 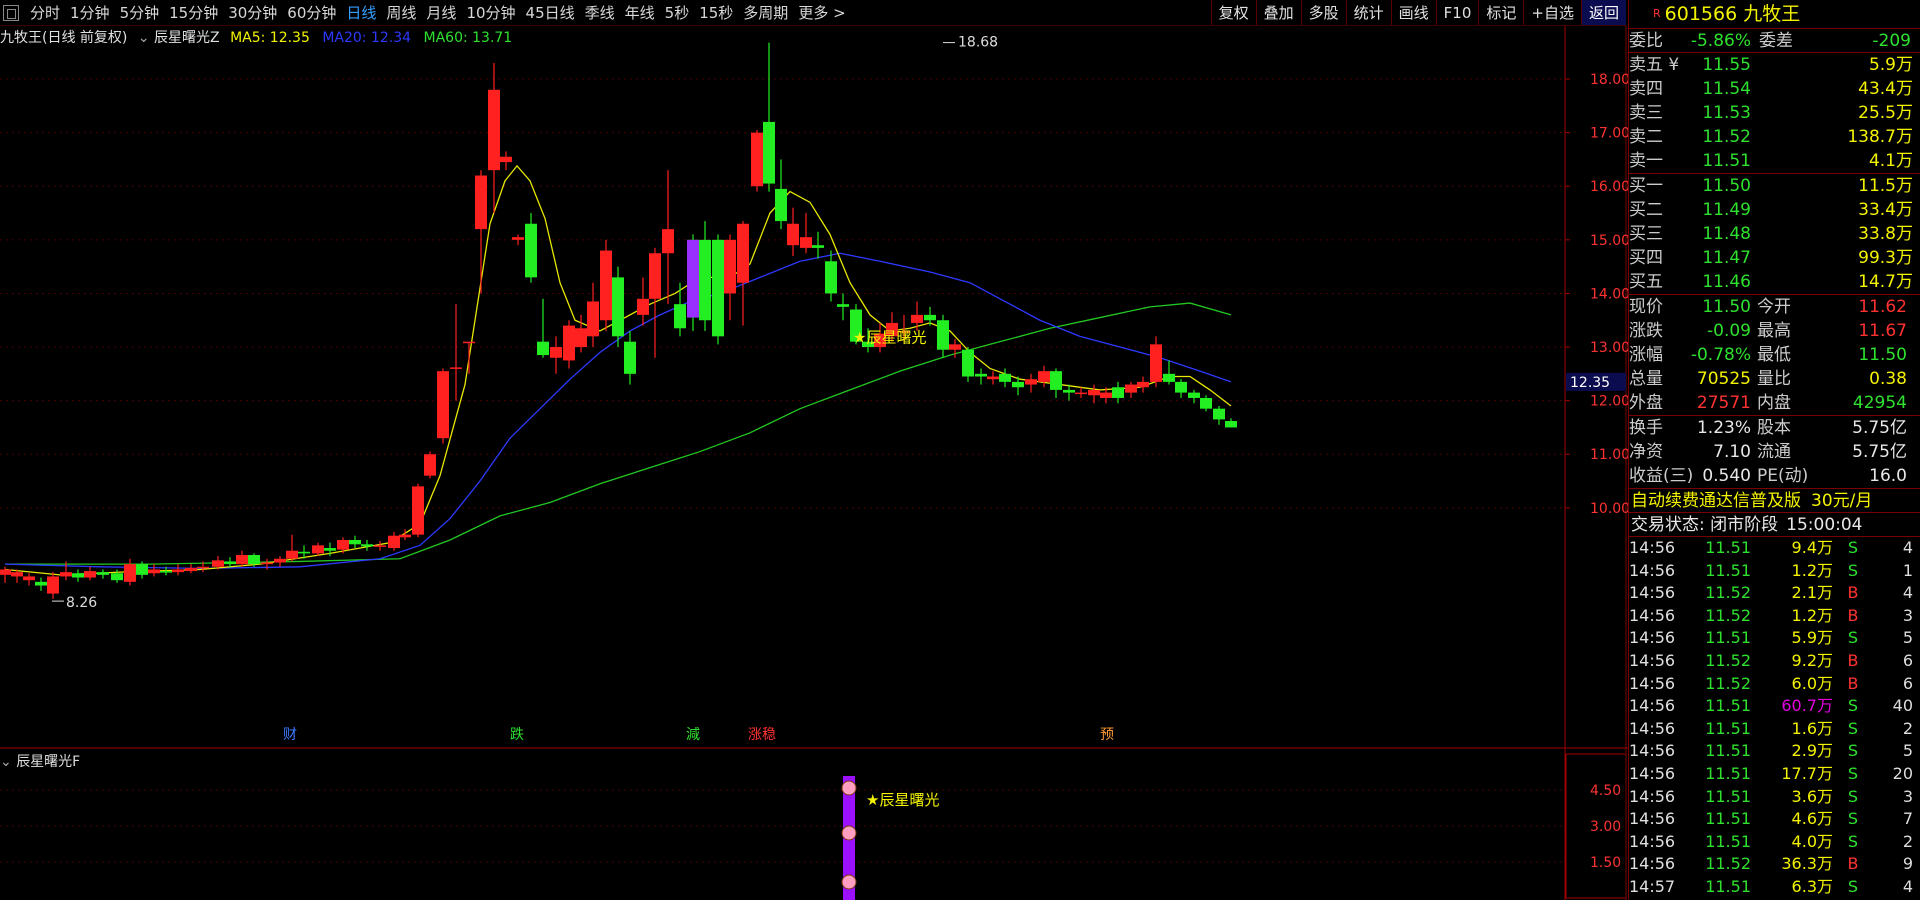 I want to click on trade-status: 交易状态: 闭市阶段 15:00:04, so click(x=1774, y=524).